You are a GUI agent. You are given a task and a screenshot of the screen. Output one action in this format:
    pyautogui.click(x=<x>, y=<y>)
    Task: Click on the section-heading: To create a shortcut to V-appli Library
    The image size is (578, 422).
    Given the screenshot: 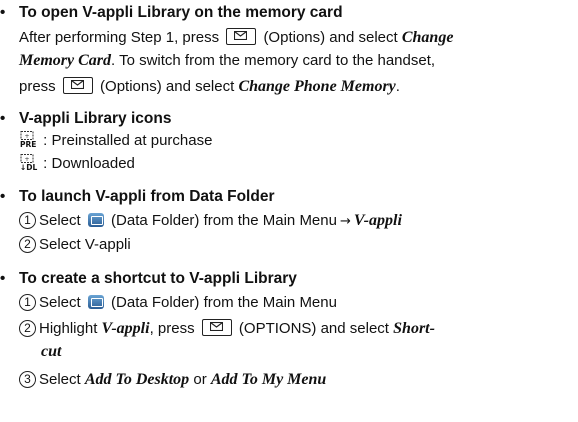 What is the action you would take?
    pyautogui.click(x=158, y=278)
    